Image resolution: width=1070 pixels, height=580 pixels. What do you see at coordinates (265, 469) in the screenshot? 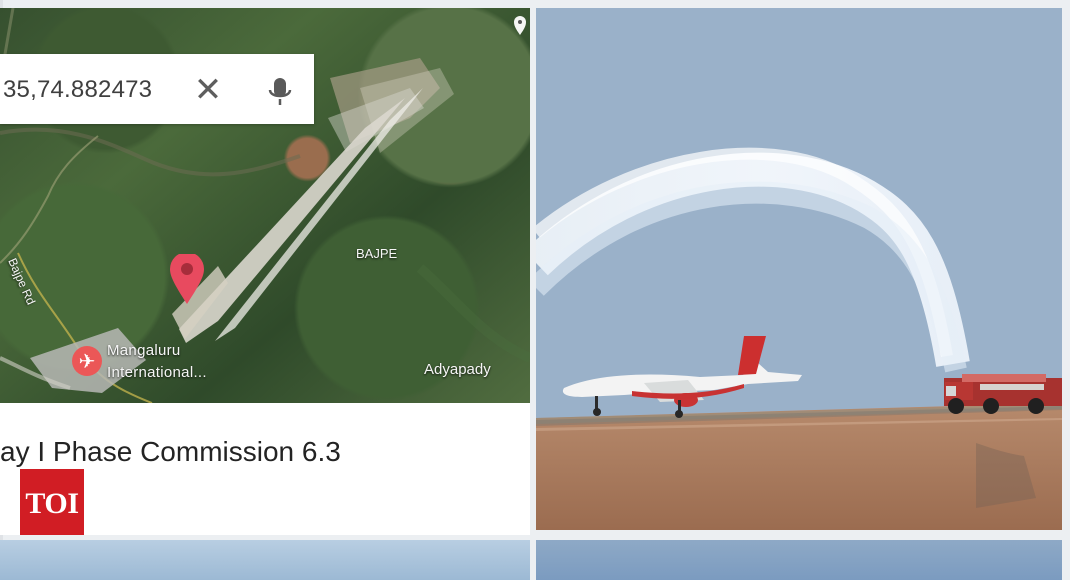
I see `caption-panel: ay I Phase Commission 6.3 TOI` at bounding box center [265, 469].